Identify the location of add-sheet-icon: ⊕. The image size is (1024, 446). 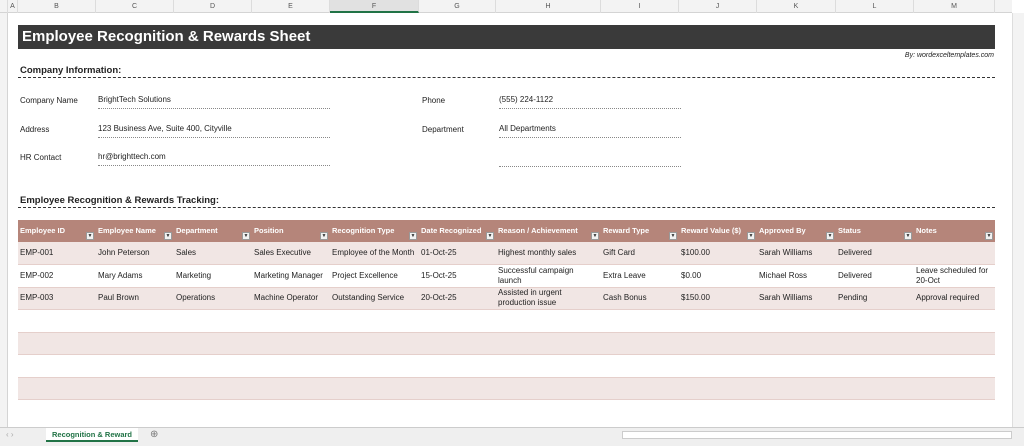
(154, 434).